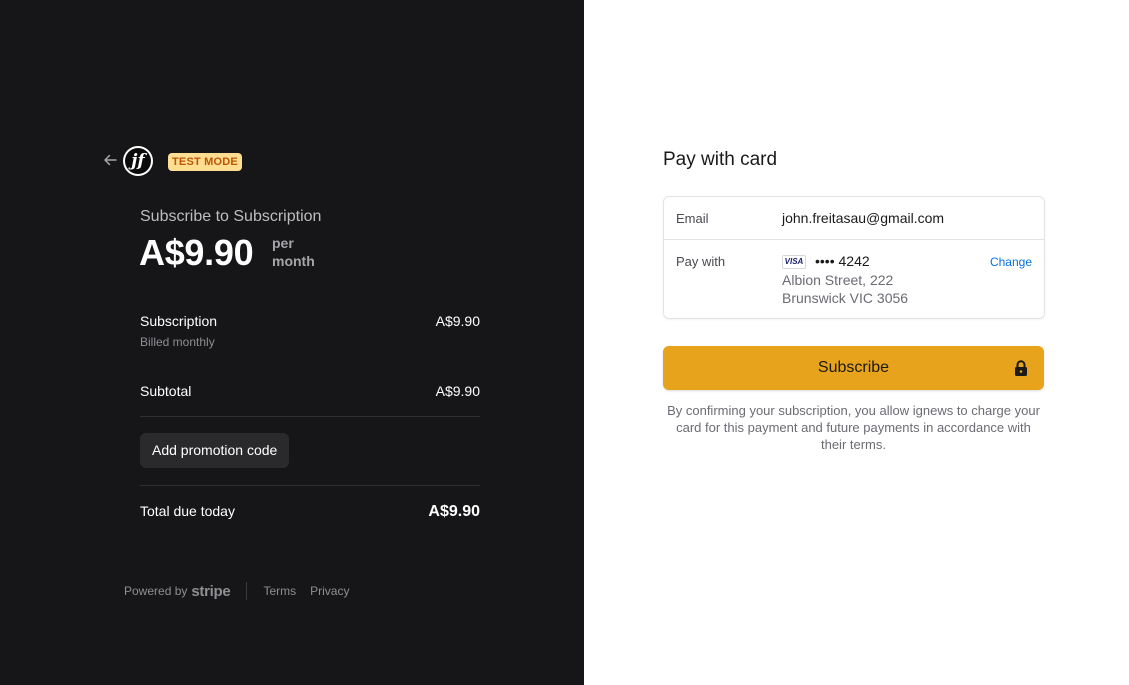  Describe the element at coordinates (283, 243) in the screenshot. I see `price-interval-per: per` at that location.